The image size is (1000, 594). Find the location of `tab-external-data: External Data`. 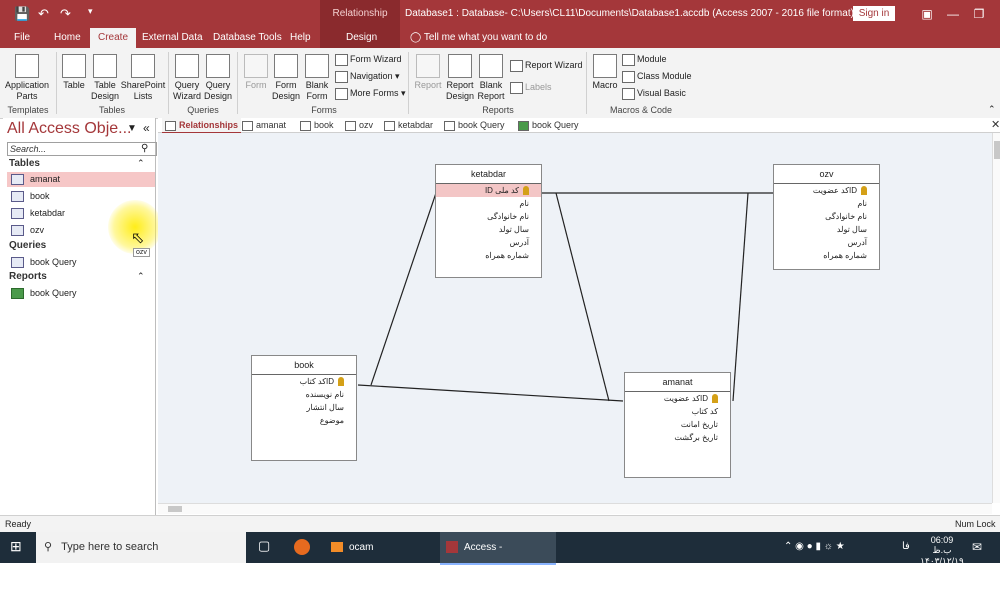

tab-external-data: External Data is located at coordinates (172, 38).